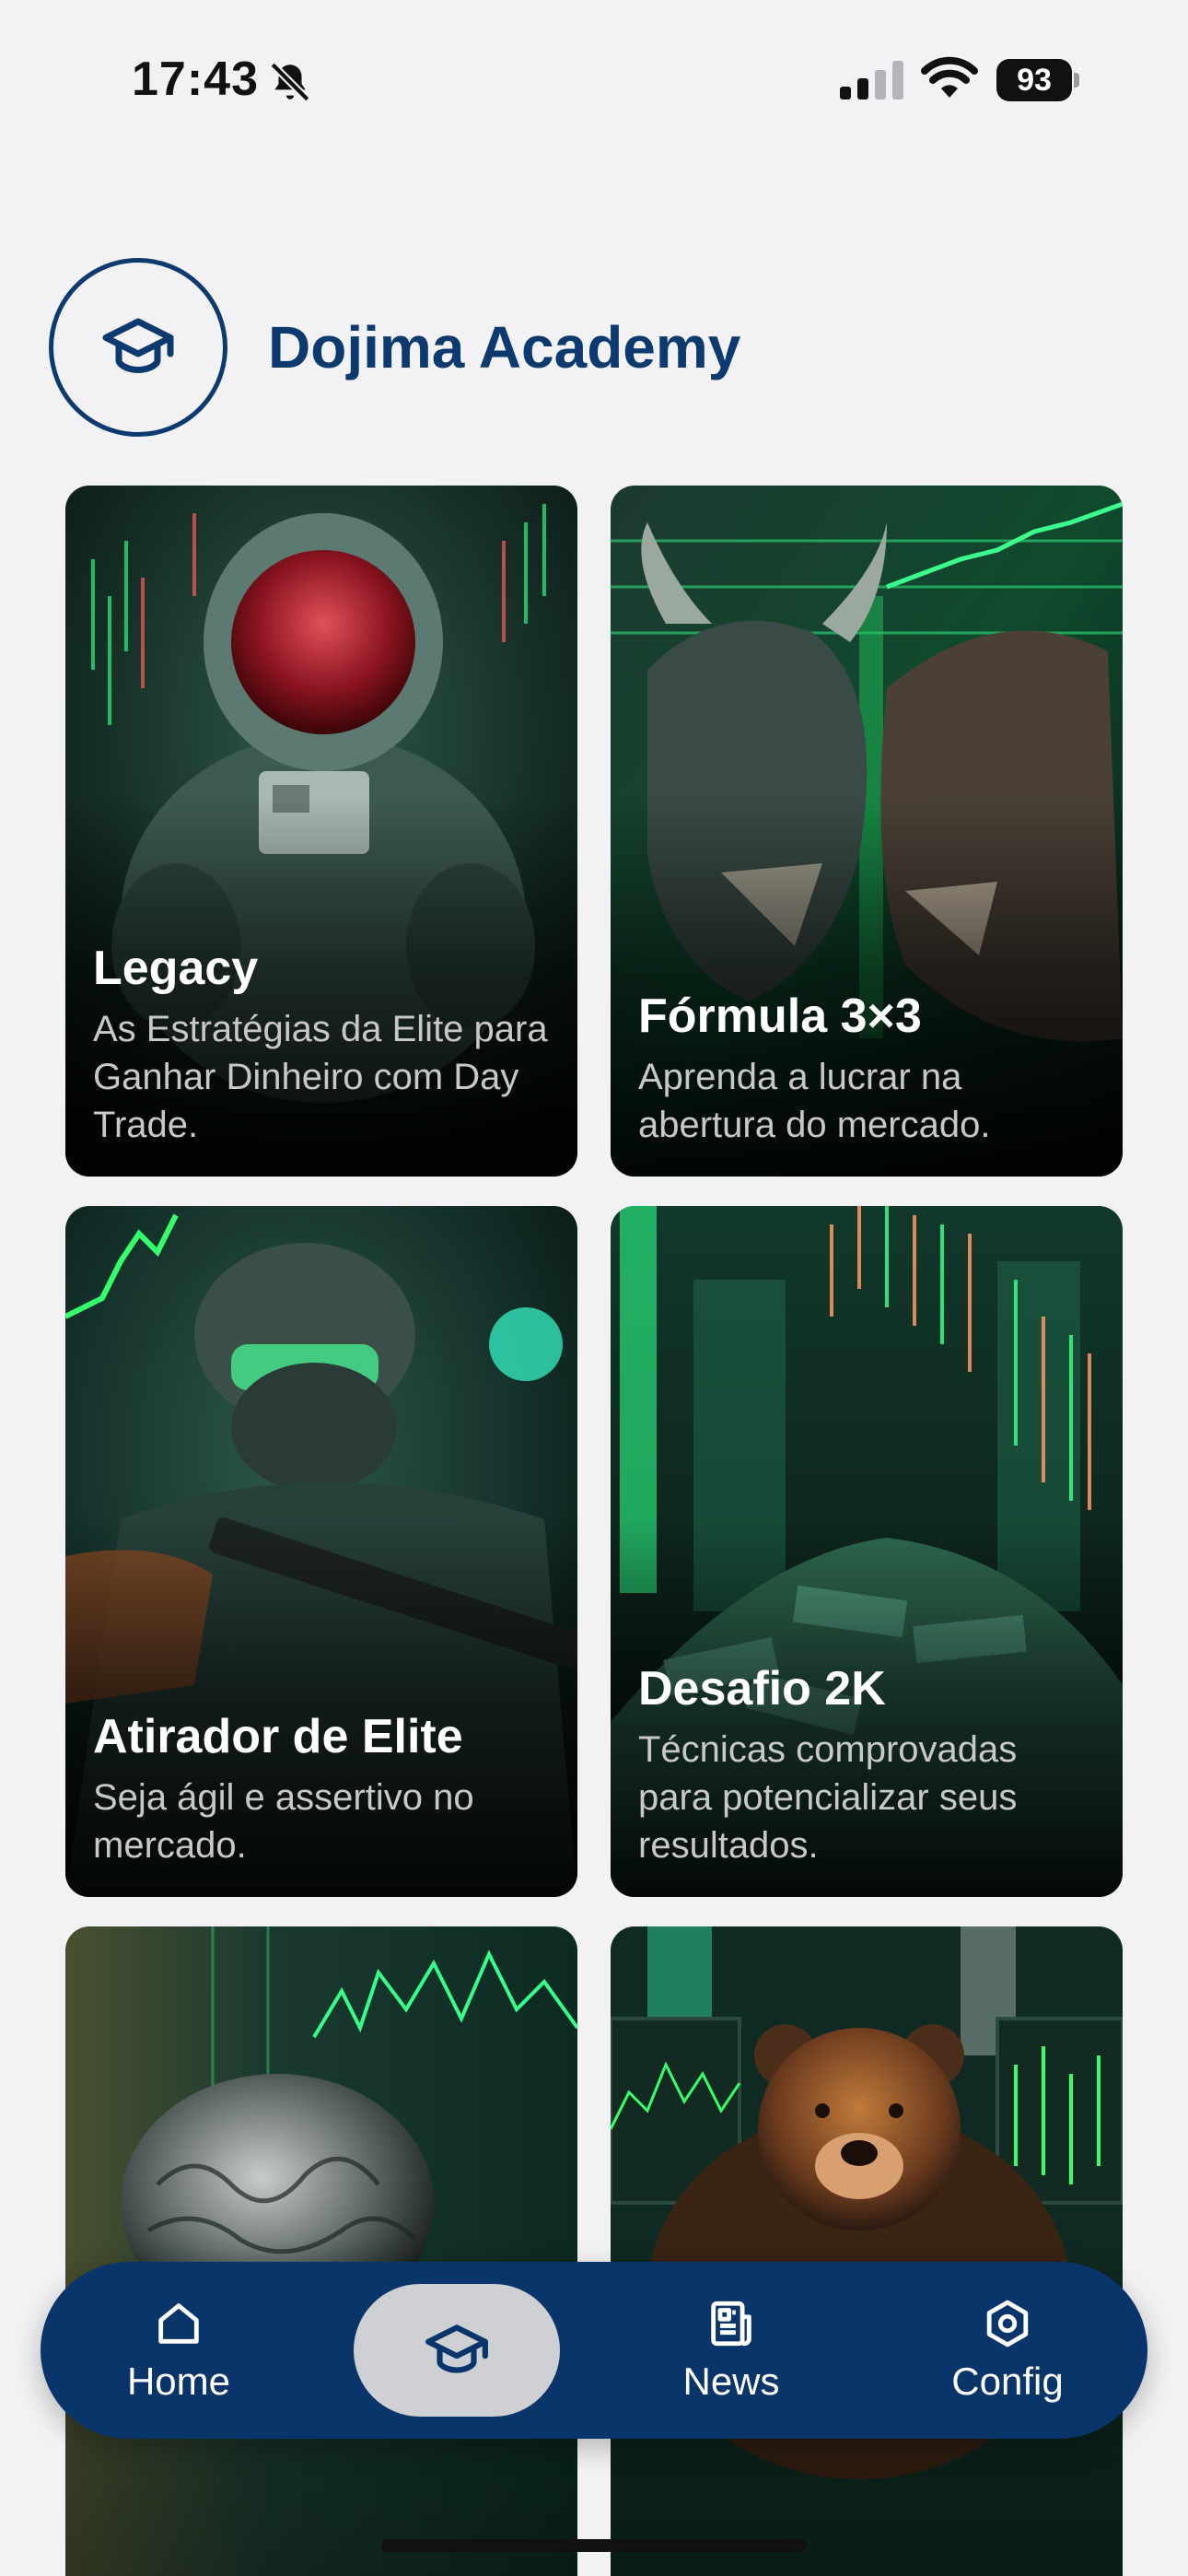  What do you see at coordinates (731, 2324) in the screenshot?
I see `newspaper-icon` at bounding box center [731, 2324].